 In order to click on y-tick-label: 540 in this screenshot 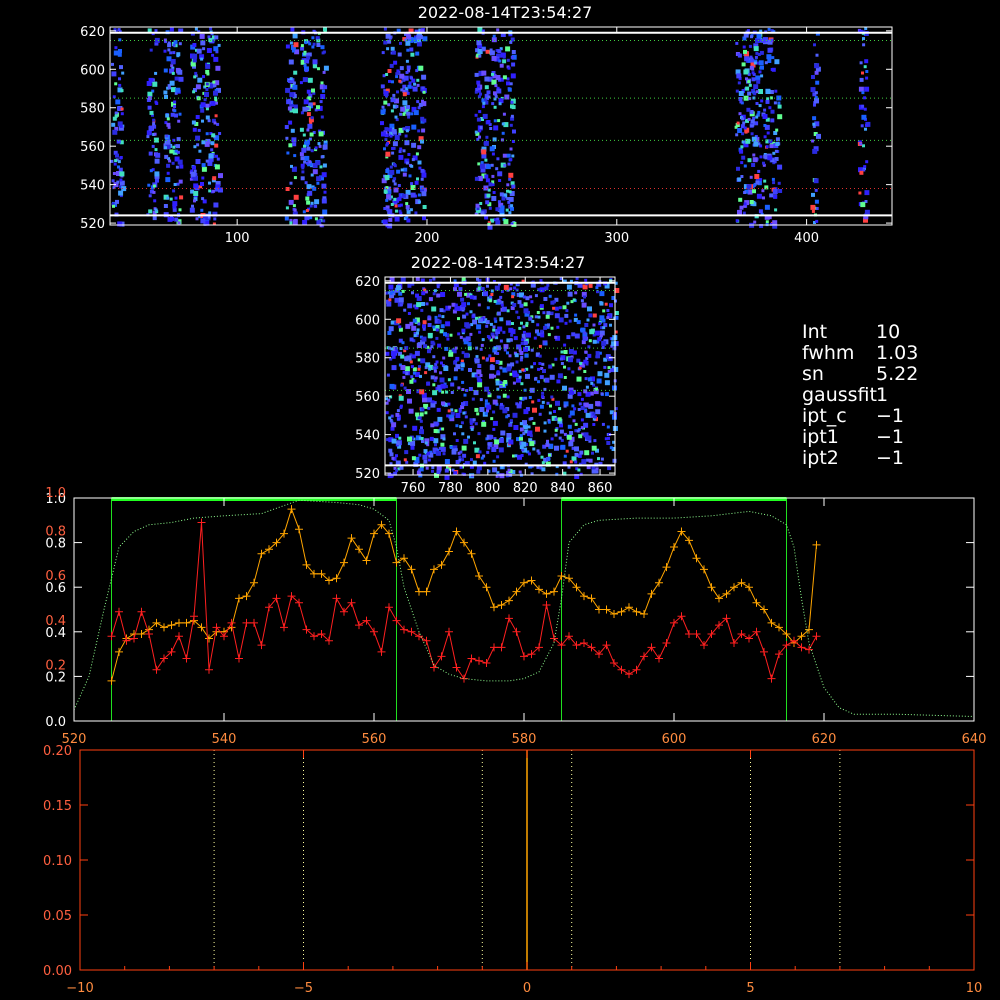, I will do `click(92, 186)`.